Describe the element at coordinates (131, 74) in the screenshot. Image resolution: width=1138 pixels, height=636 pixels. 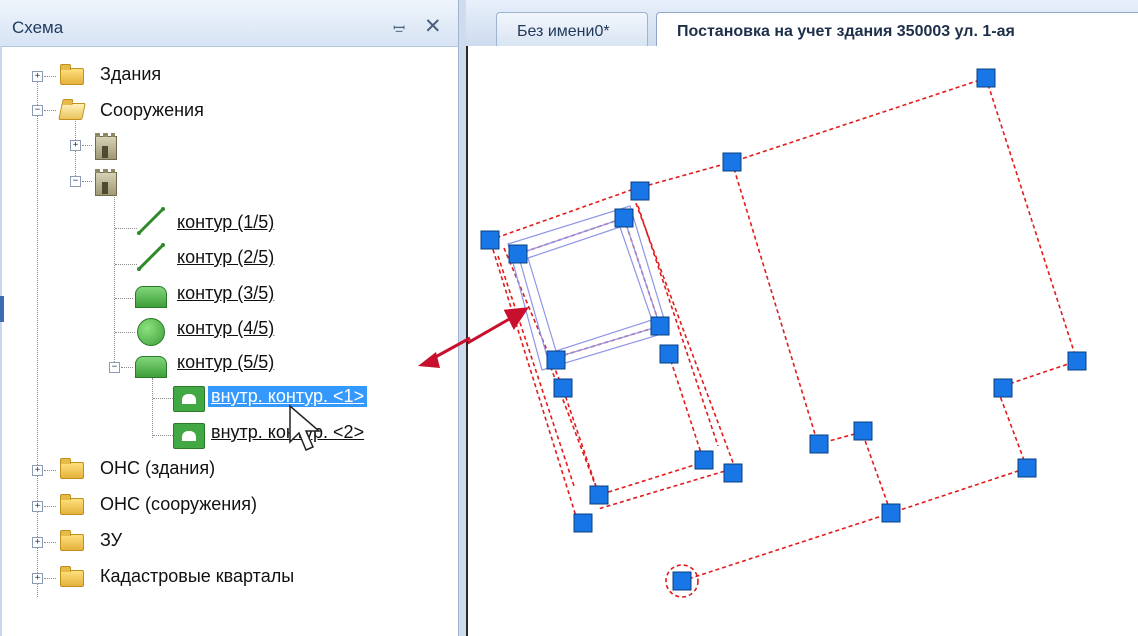
I see `tree-item-label: Здания` at that location.